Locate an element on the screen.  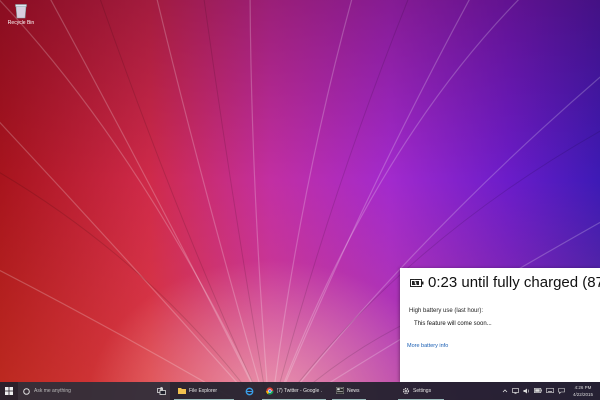
news-icon is located at coordinates (340, 390).